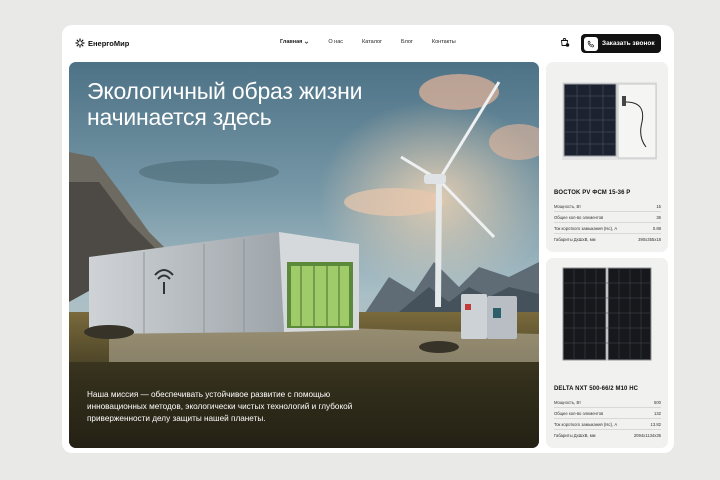 Image resolution: width=720 pixels, height=480 pixels. Describe the element at coordinates (565, 43) in the screenshot. I see `cart-icon` at that location.